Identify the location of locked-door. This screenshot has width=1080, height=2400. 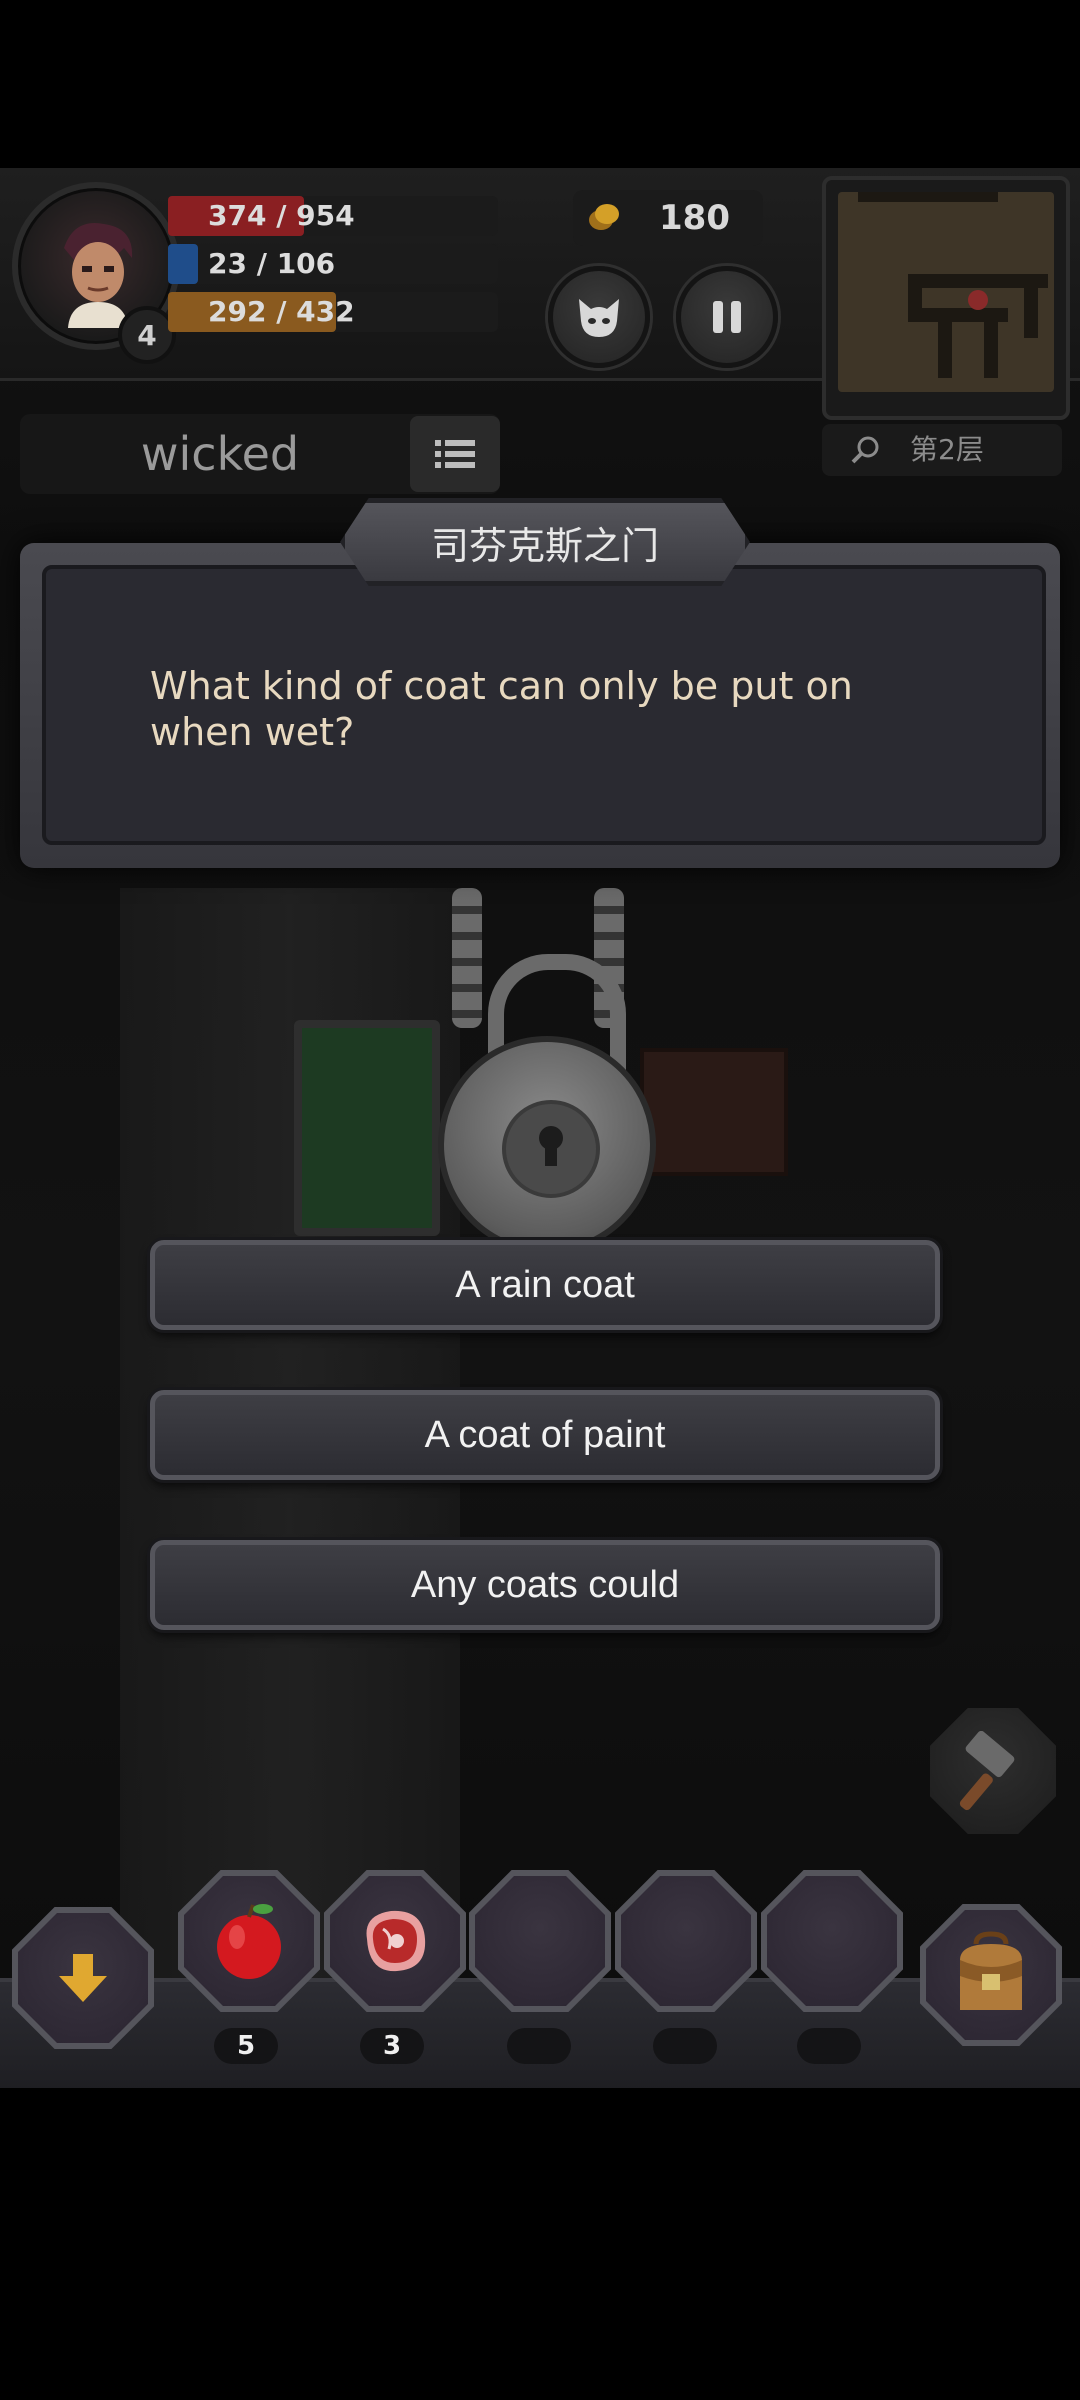
(367, 1128).